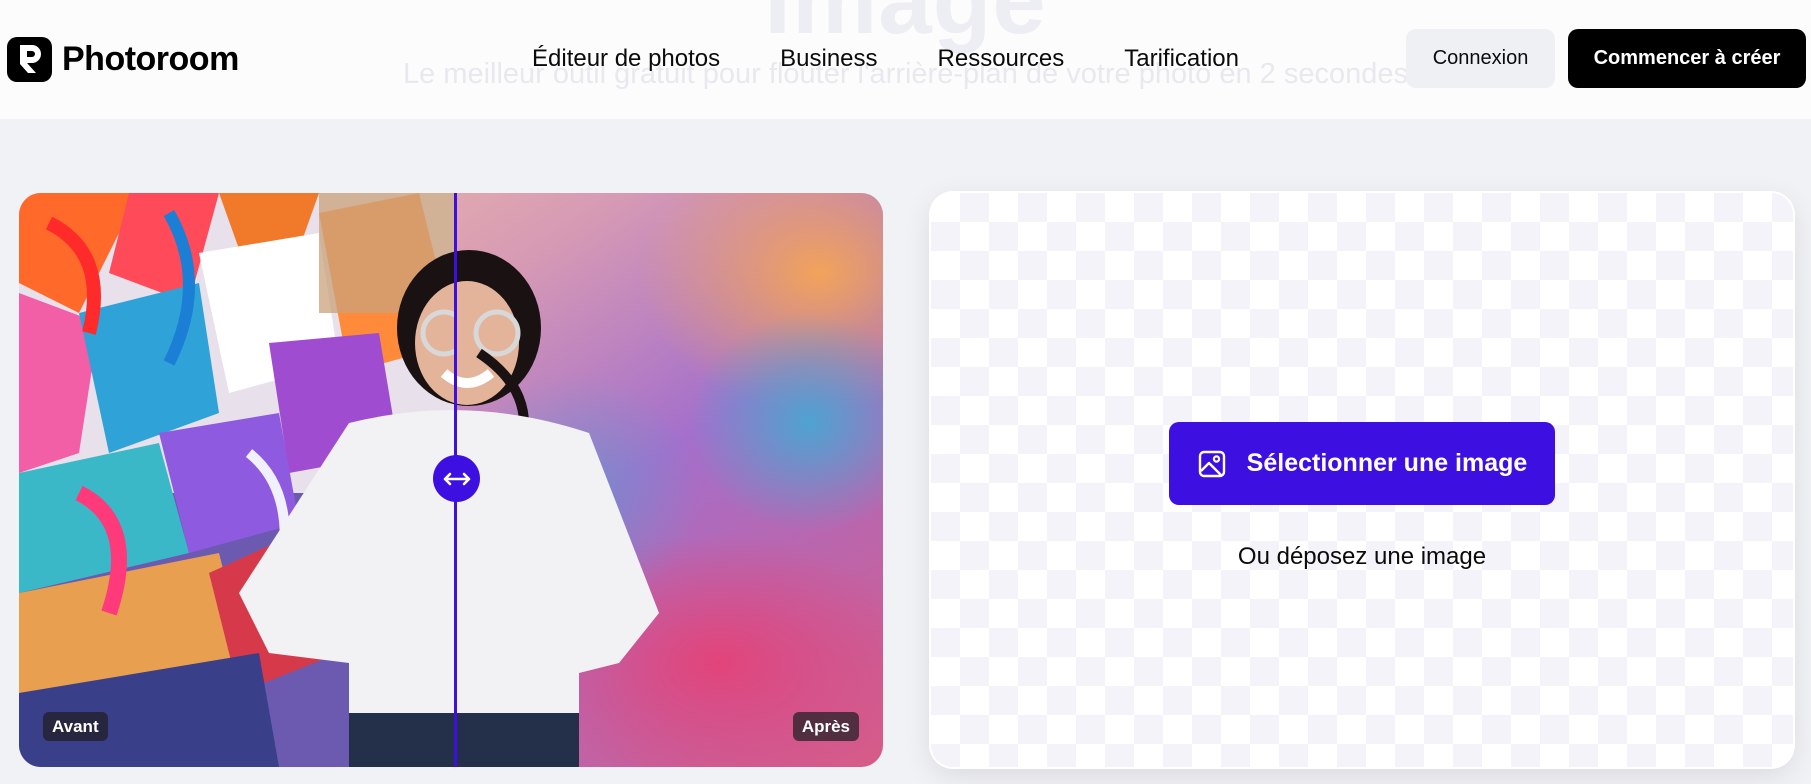 The height and width of the screenshot is (784, 1811). What do you see at coordinates (825, 726) in the screenshot?
I see `after-label: Après` at bounding box center [825, 726].